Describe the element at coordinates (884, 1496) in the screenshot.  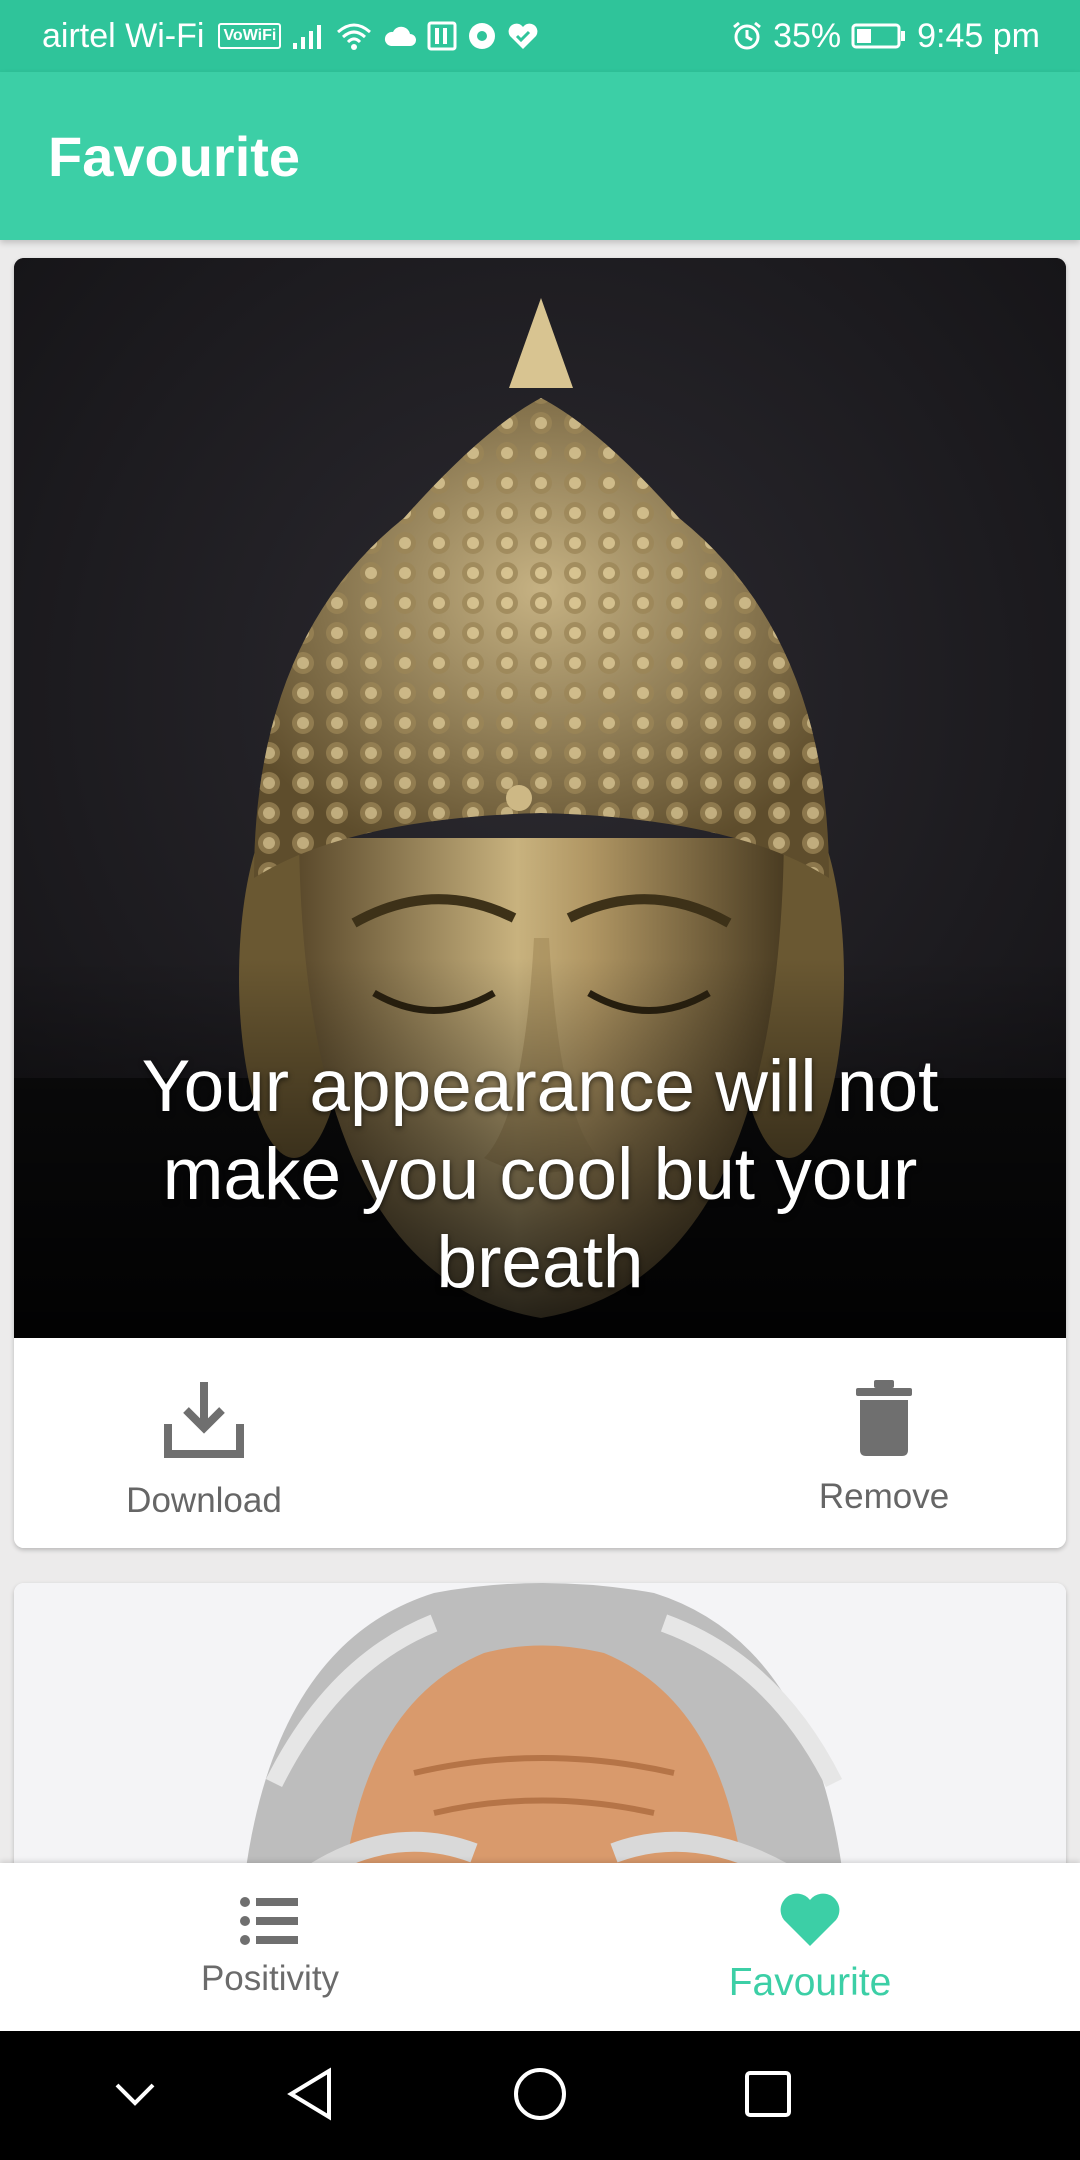
I see `remove-label: Remove` at that location.